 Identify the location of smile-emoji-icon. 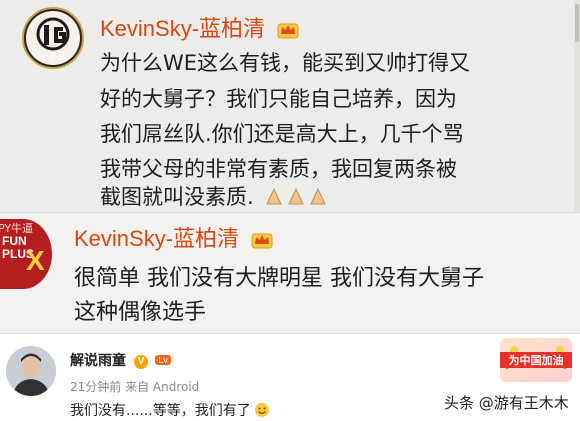
(262, 410).